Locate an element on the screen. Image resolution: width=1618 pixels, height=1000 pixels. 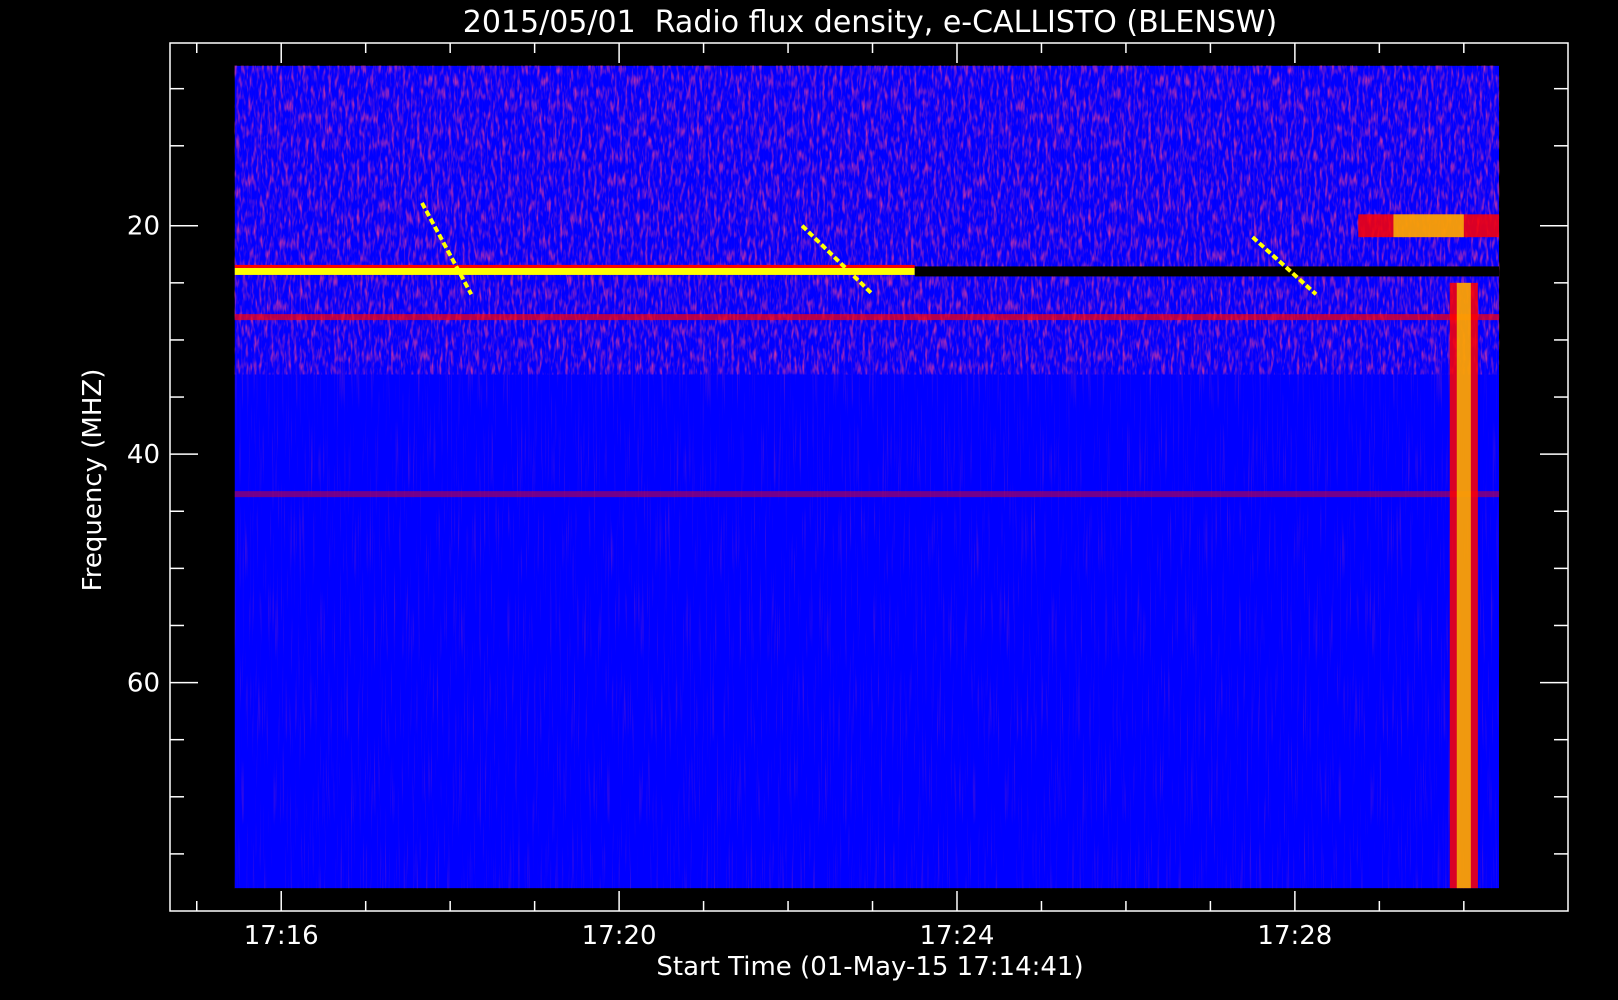
feature-broadband-emission-core is located at coordinates (1463, 585).